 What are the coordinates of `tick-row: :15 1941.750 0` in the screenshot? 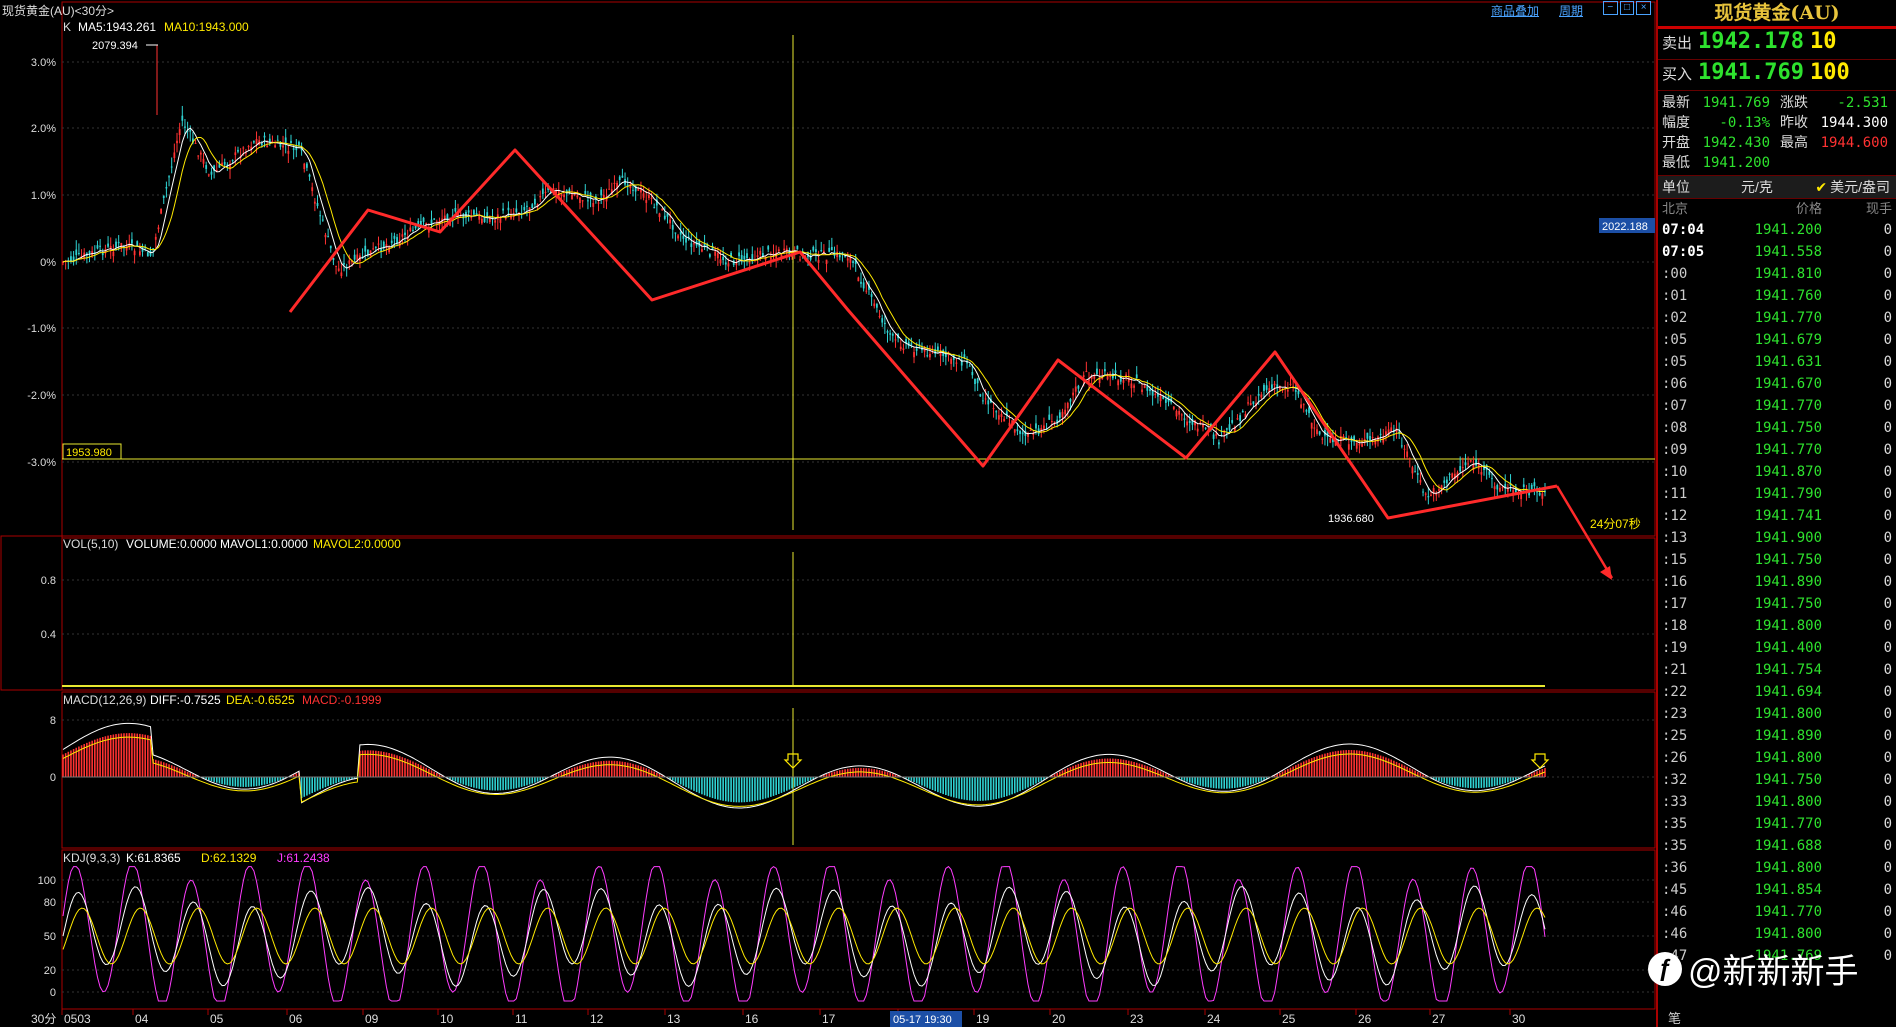 It's located at (1777, 560).